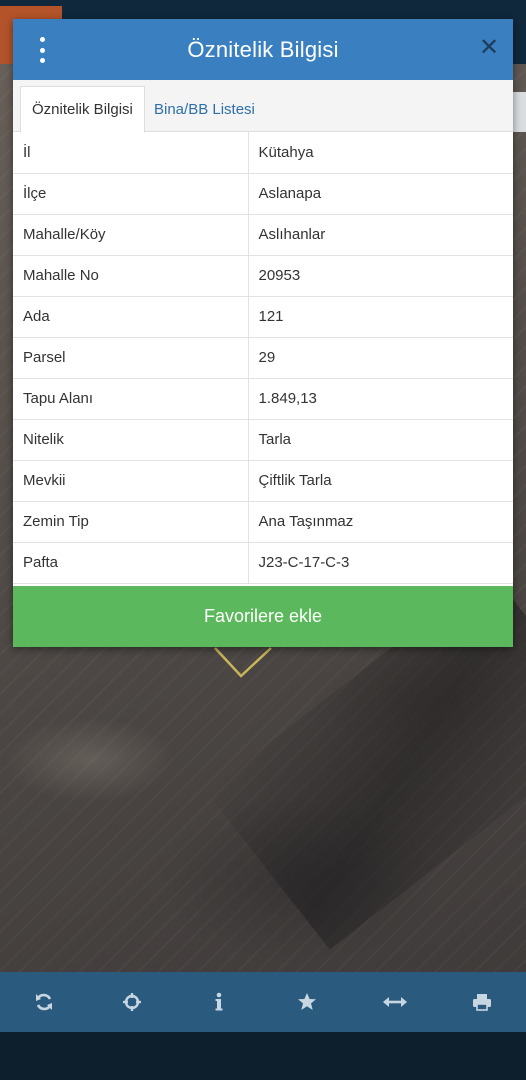 The image size is (526, 1080). Describe the element at coordinates (131, 317) in the screenshot. I see `attribute-key: Ada` at that location.